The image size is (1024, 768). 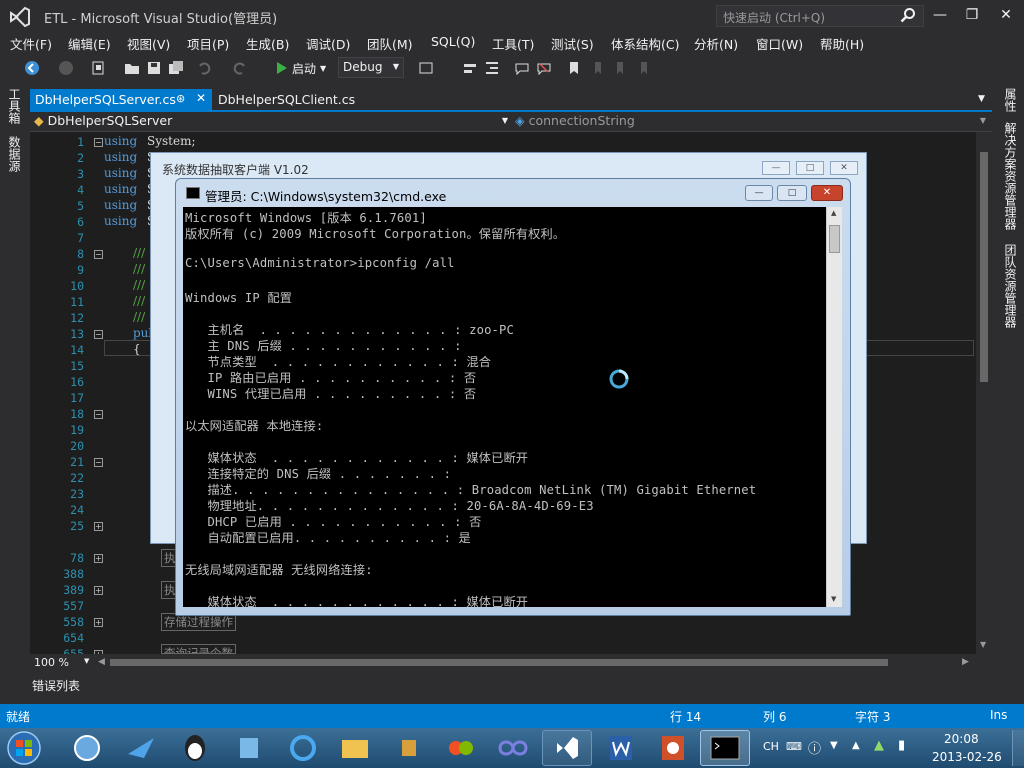 What do you see at coordinates (834, 745) in the screenshot?
I see `chevron-down-icon: ▼` at bounding box center [834, 745].